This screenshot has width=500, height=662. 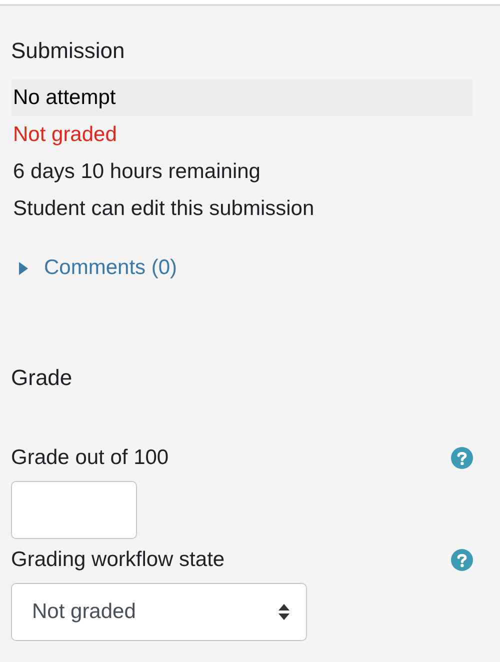 What do you see at coordinates (118, 560) in the screenshot?
I see `field-label: Grading workflow state` at bounding box center [118, 560].